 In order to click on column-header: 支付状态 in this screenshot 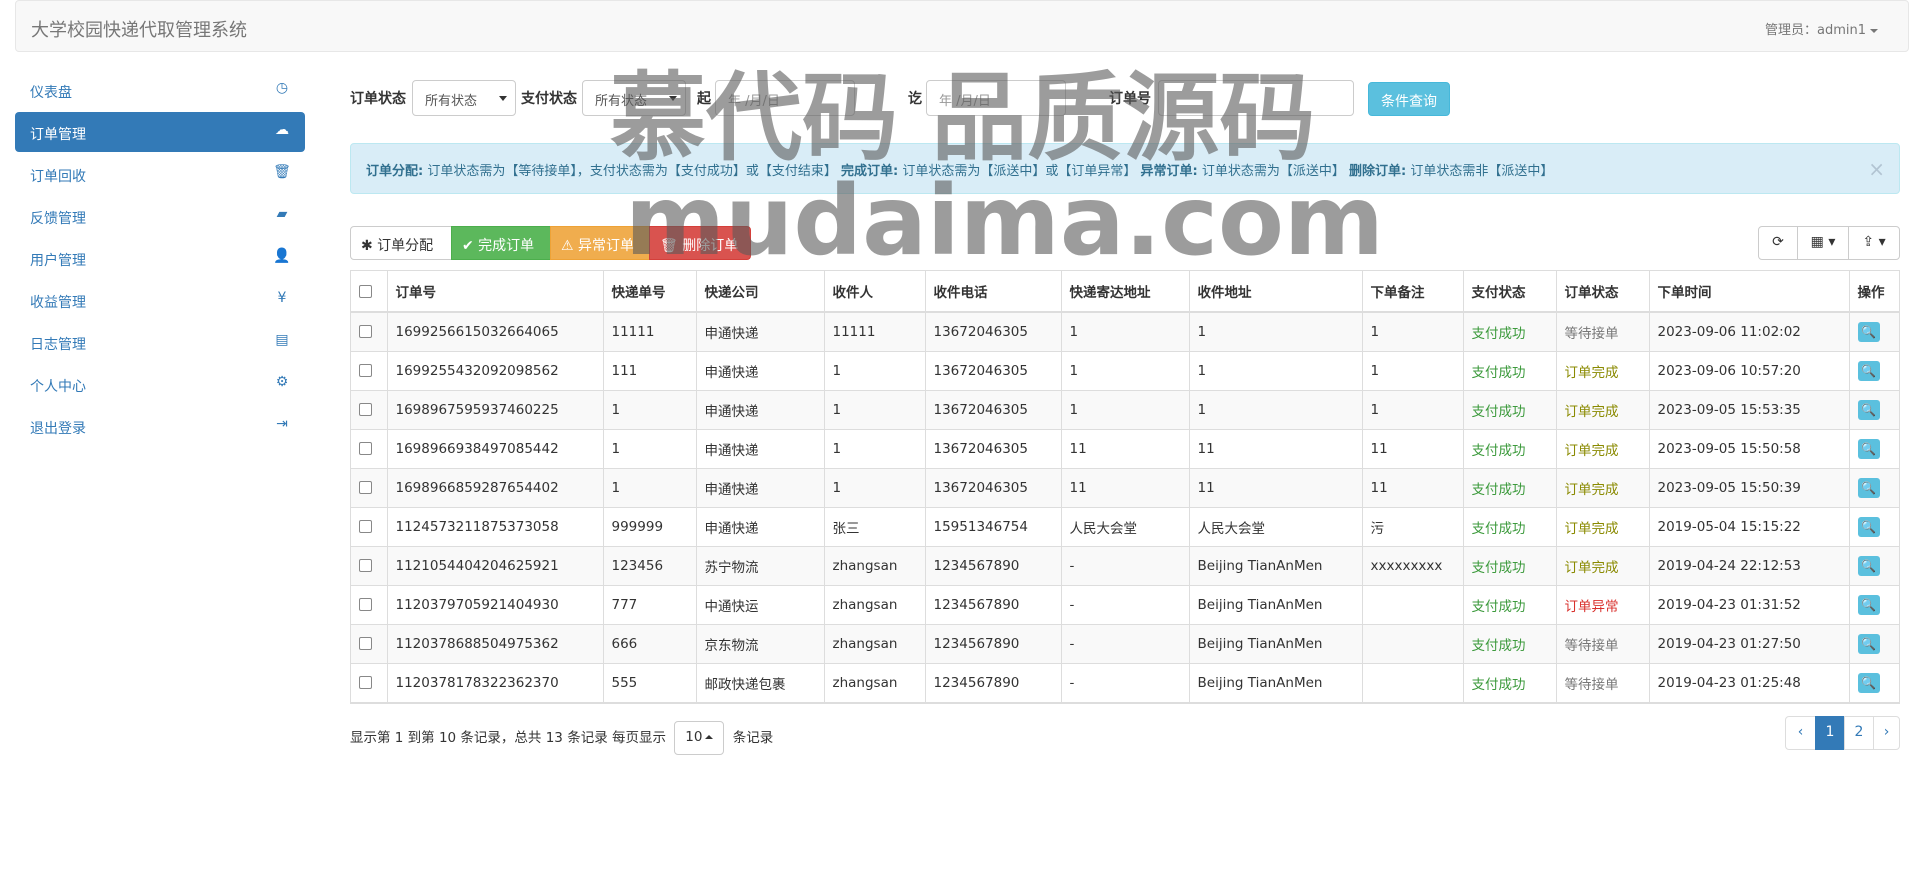, I will do `click(1510, 292)`.